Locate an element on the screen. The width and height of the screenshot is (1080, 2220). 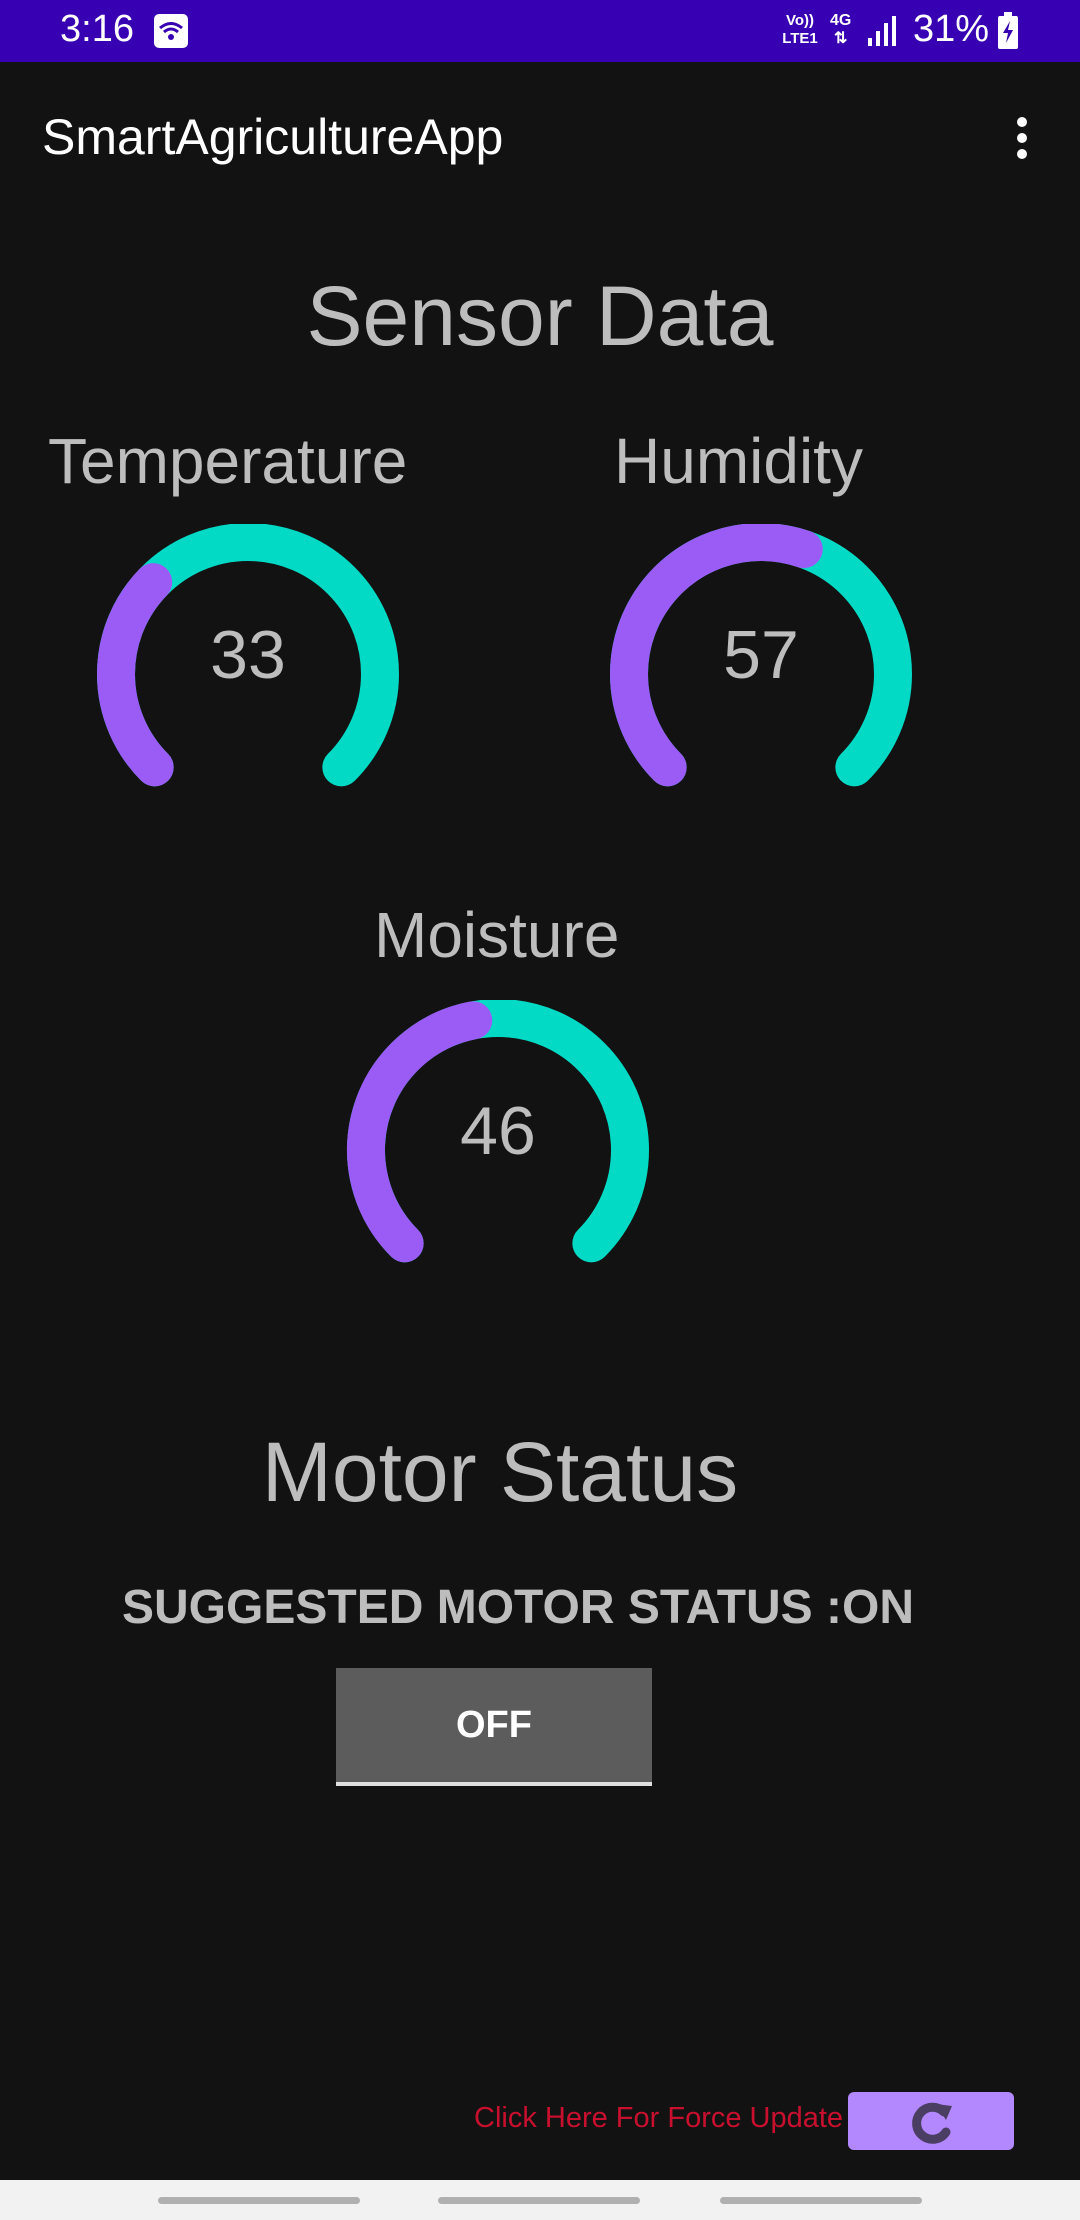
network-label: 4G is located at coordinates (841, 20).